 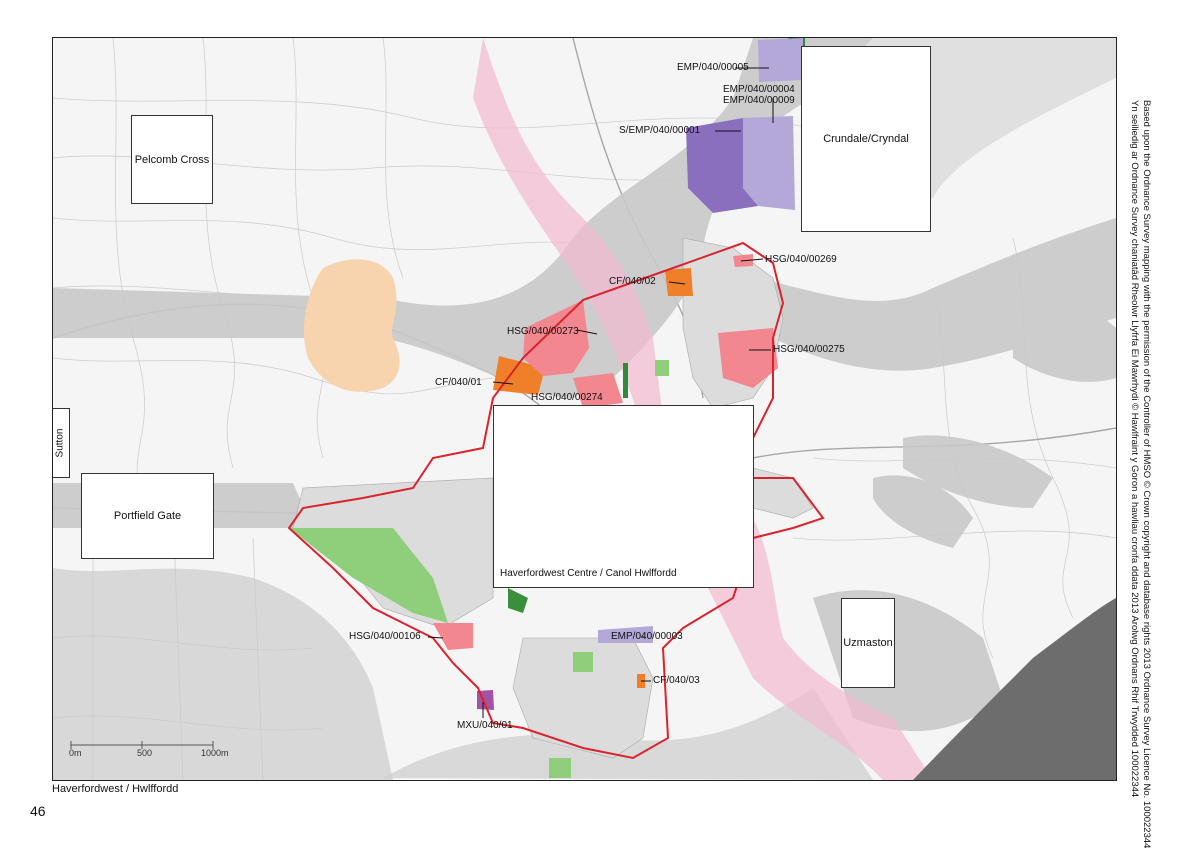 I want to click on inset-sutton: Sutton, so click(x=61, y=443).